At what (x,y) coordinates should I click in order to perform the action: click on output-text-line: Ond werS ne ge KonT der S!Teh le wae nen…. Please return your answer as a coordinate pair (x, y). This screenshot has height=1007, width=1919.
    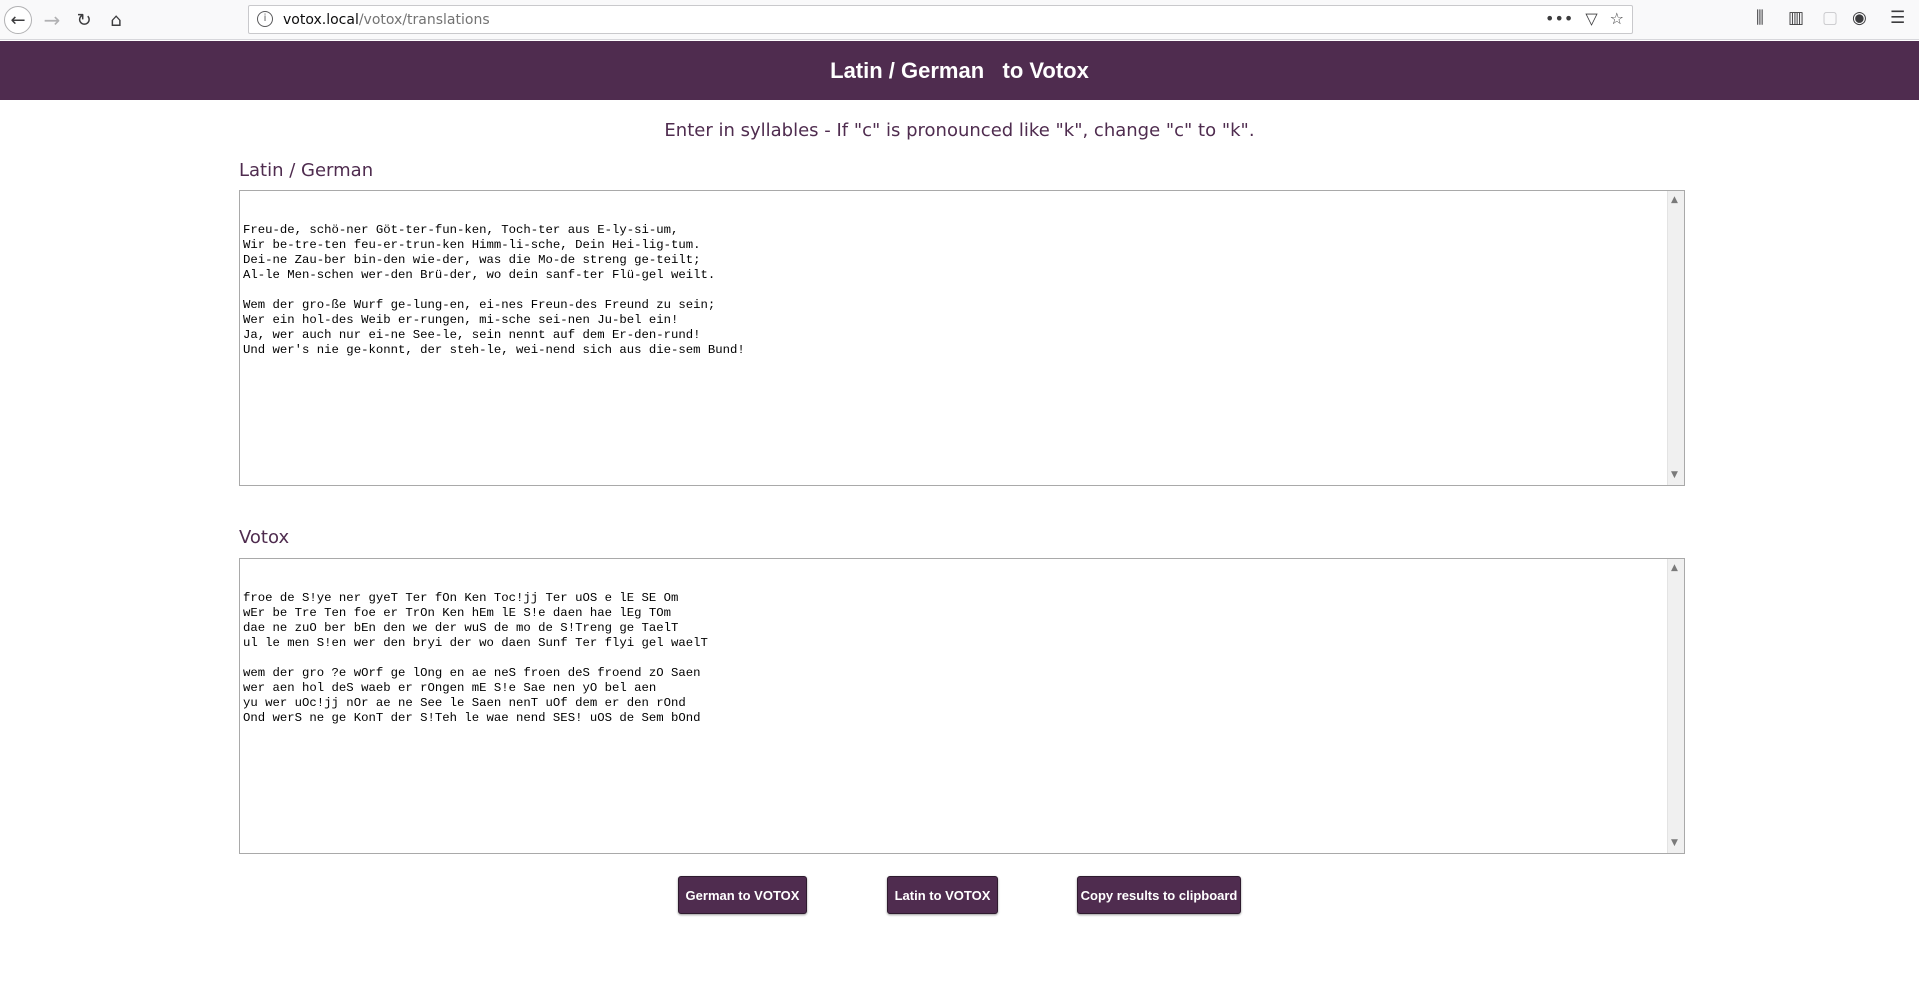
    Looking at the image, I should click on (472, 718).